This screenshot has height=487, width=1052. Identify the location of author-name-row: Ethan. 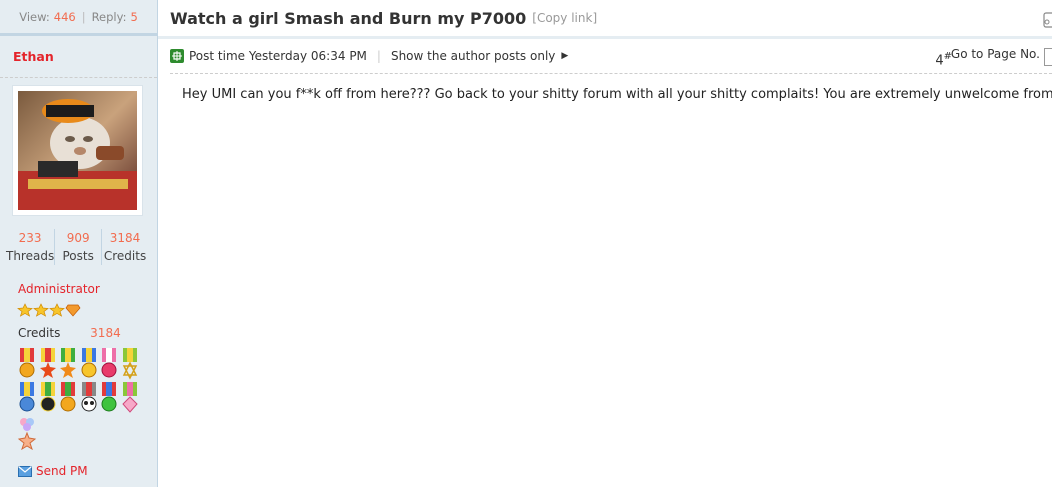
(78, 57).